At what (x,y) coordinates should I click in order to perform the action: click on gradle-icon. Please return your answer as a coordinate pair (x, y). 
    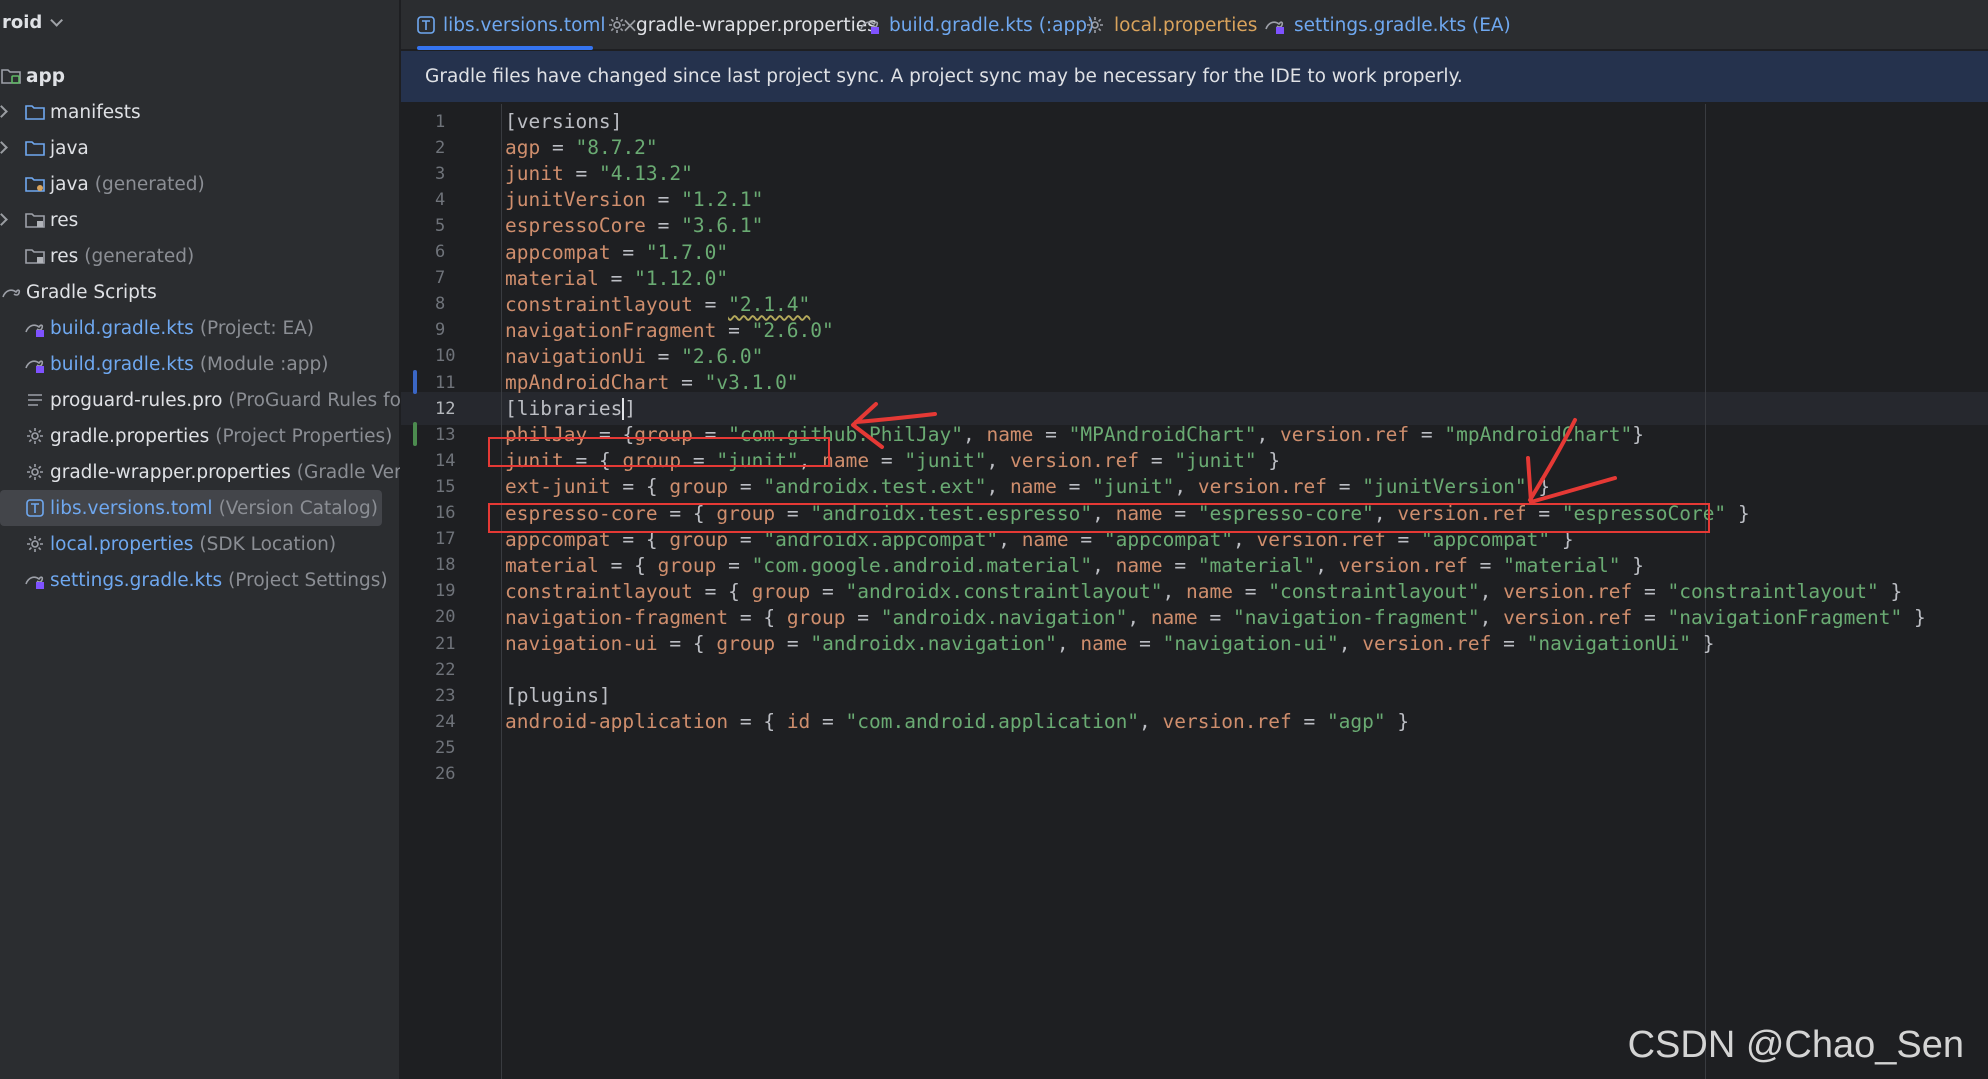
    Looking at the image, I should click on (11, 292).